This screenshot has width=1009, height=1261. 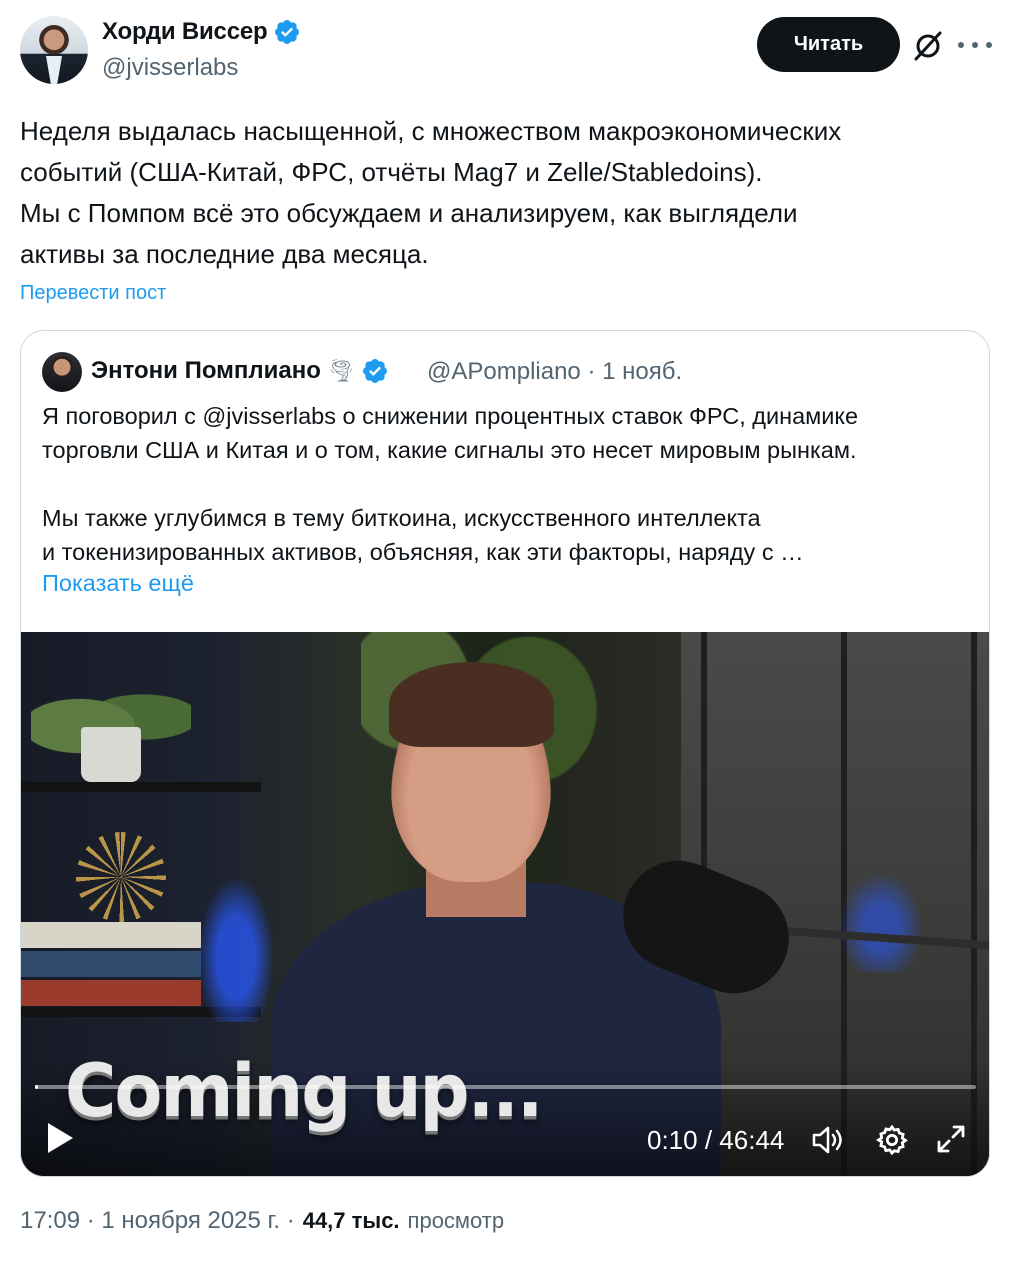 I want to click on post-text-line: активы за последние два месяца., so click(x=224, y=254).